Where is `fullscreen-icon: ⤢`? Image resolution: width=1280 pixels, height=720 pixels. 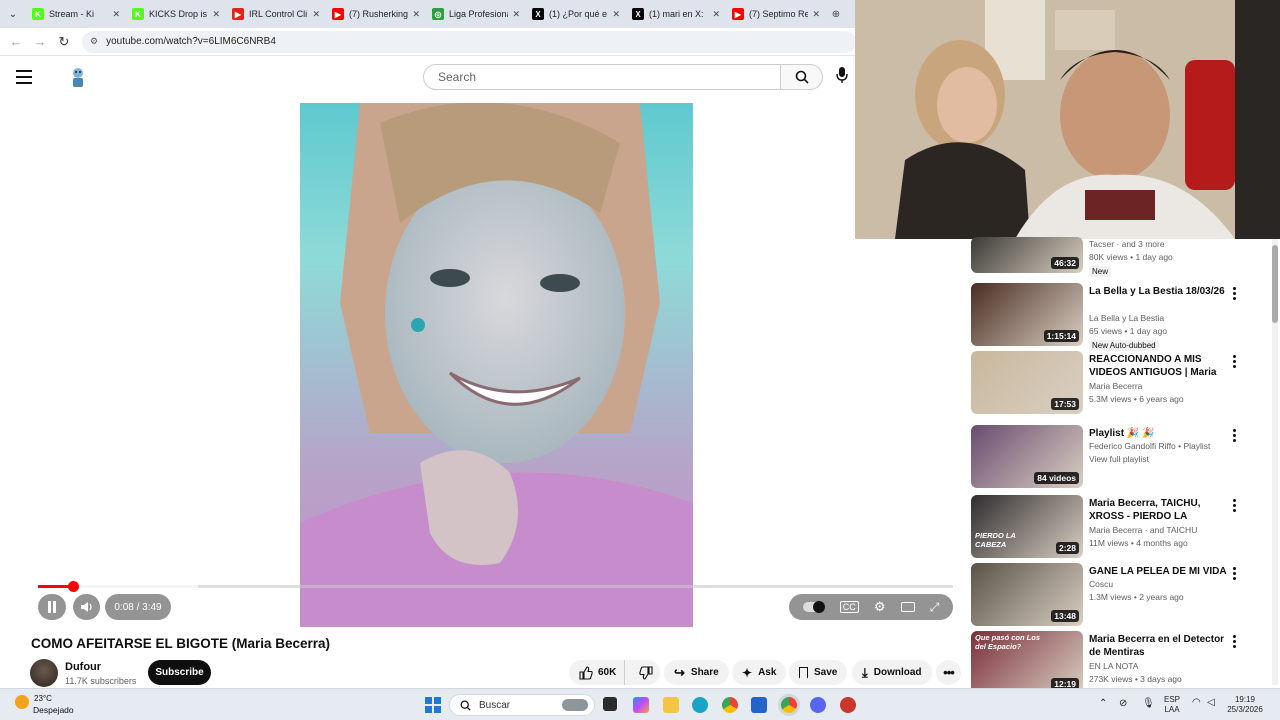 fullscreen-icon: ⤢ is located at coordinates (935, 607).